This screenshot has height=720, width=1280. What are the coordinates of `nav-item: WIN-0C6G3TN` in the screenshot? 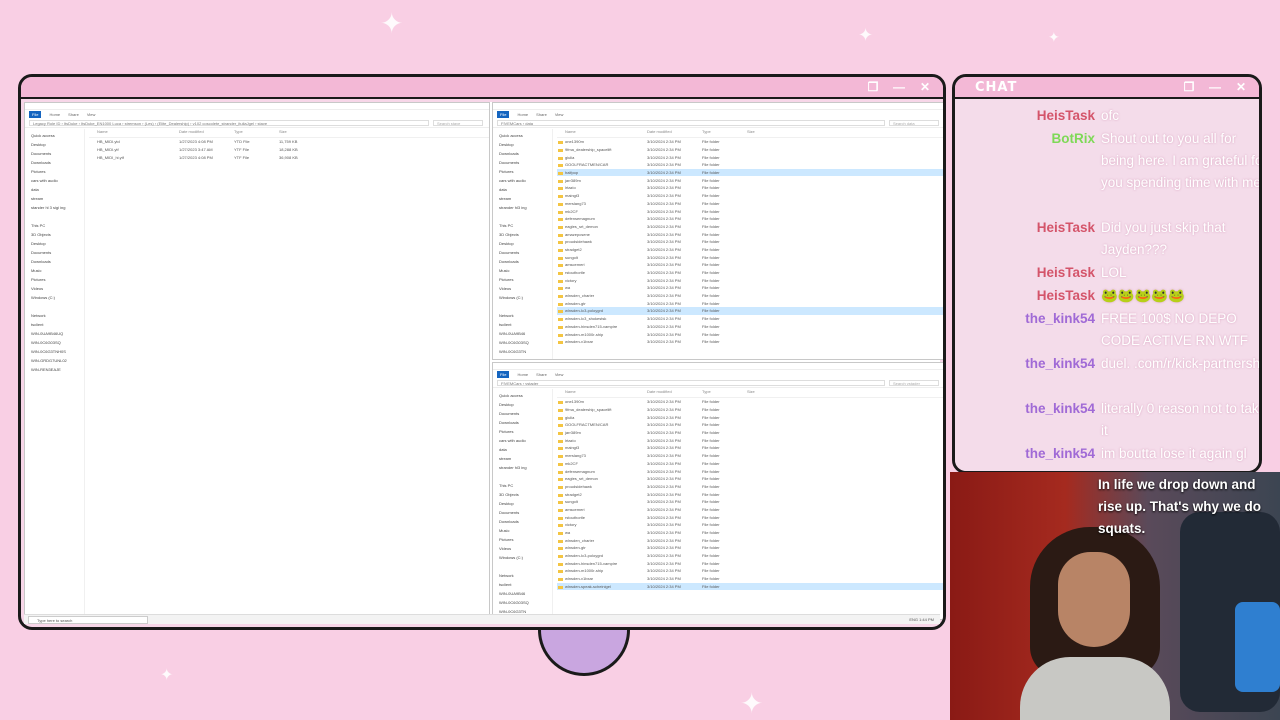 It's located at (525, 353).